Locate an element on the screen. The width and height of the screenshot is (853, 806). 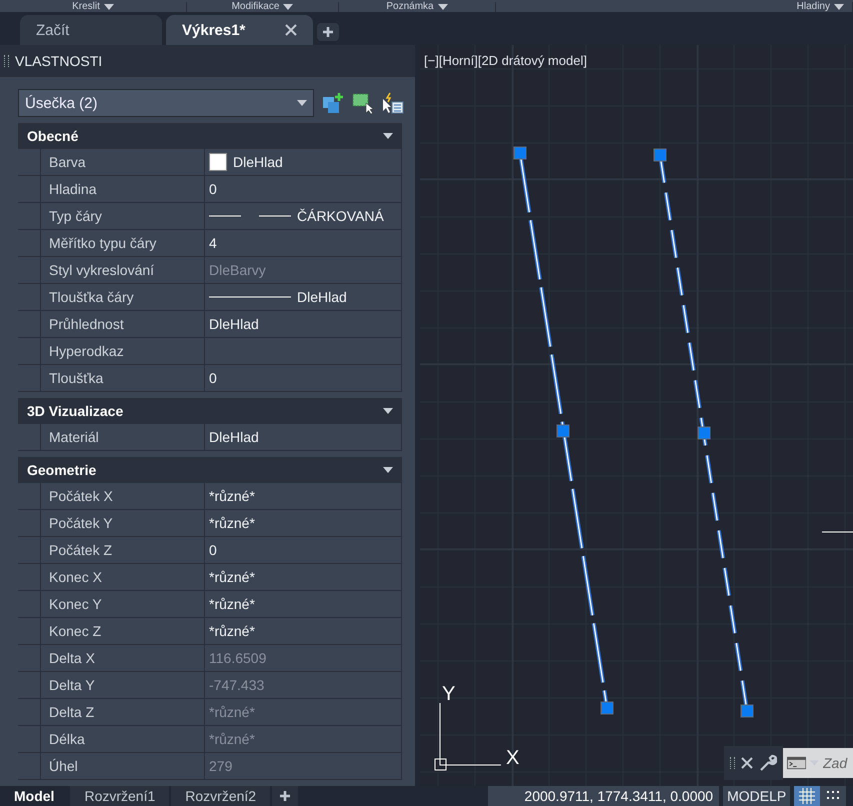
property-label: Hyperodkaz is located at coordinates (122, 351).